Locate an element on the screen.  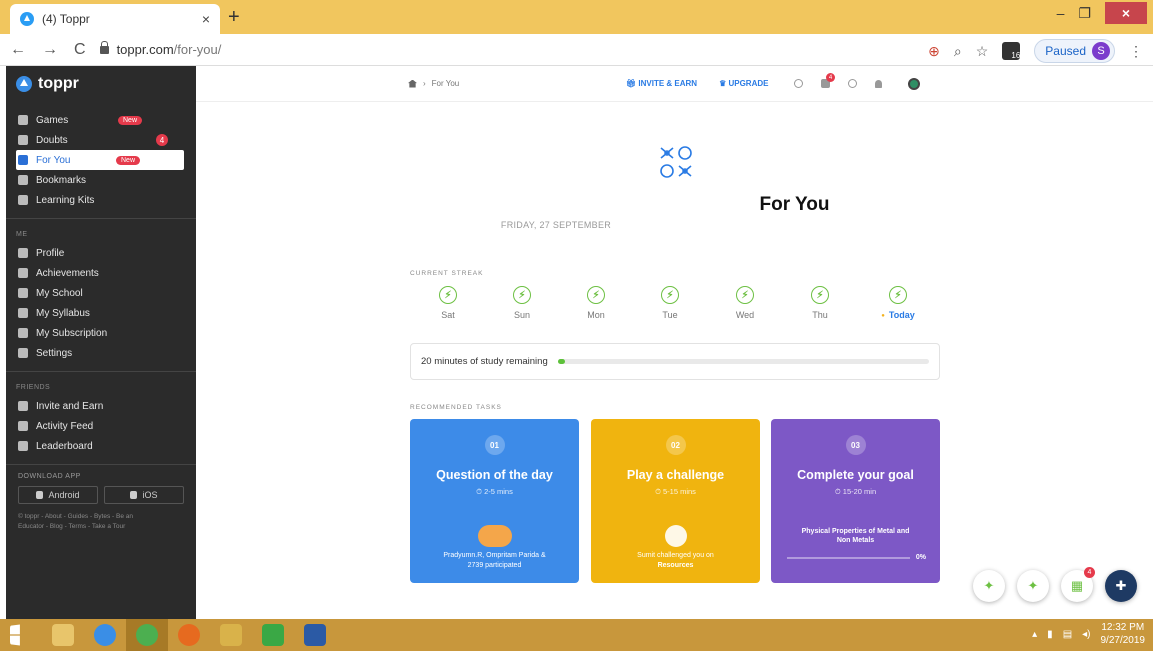
outlook-icon is located at coordinates (231, 635).